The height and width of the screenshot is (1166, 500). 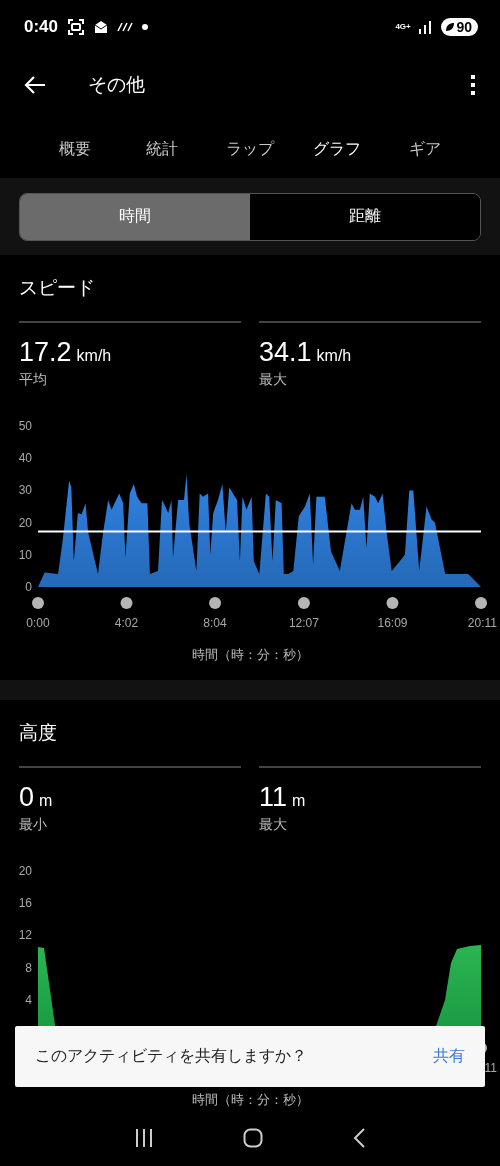 I want to click on stripes-icon, so click(x=125, y=27).